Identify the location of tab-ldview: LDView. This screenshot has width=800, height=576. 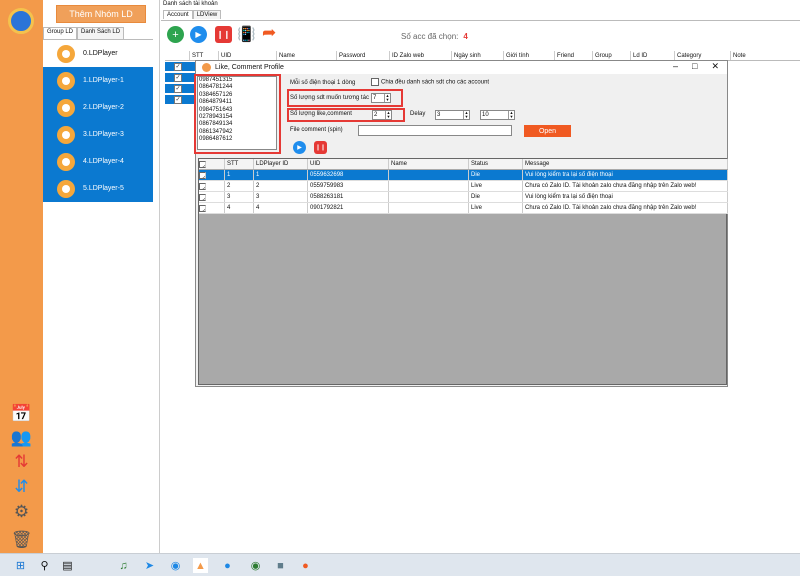
(207, 14).